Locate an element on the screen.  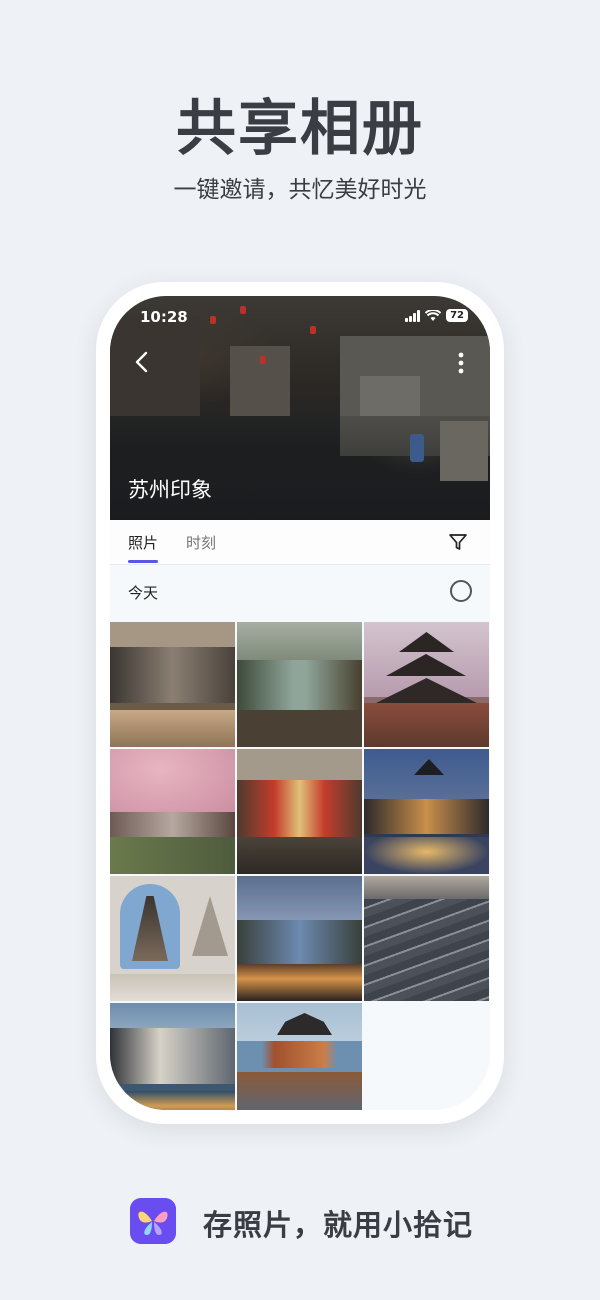
album-tabs: 照片 时刻 is located at coordinates (300, 542).